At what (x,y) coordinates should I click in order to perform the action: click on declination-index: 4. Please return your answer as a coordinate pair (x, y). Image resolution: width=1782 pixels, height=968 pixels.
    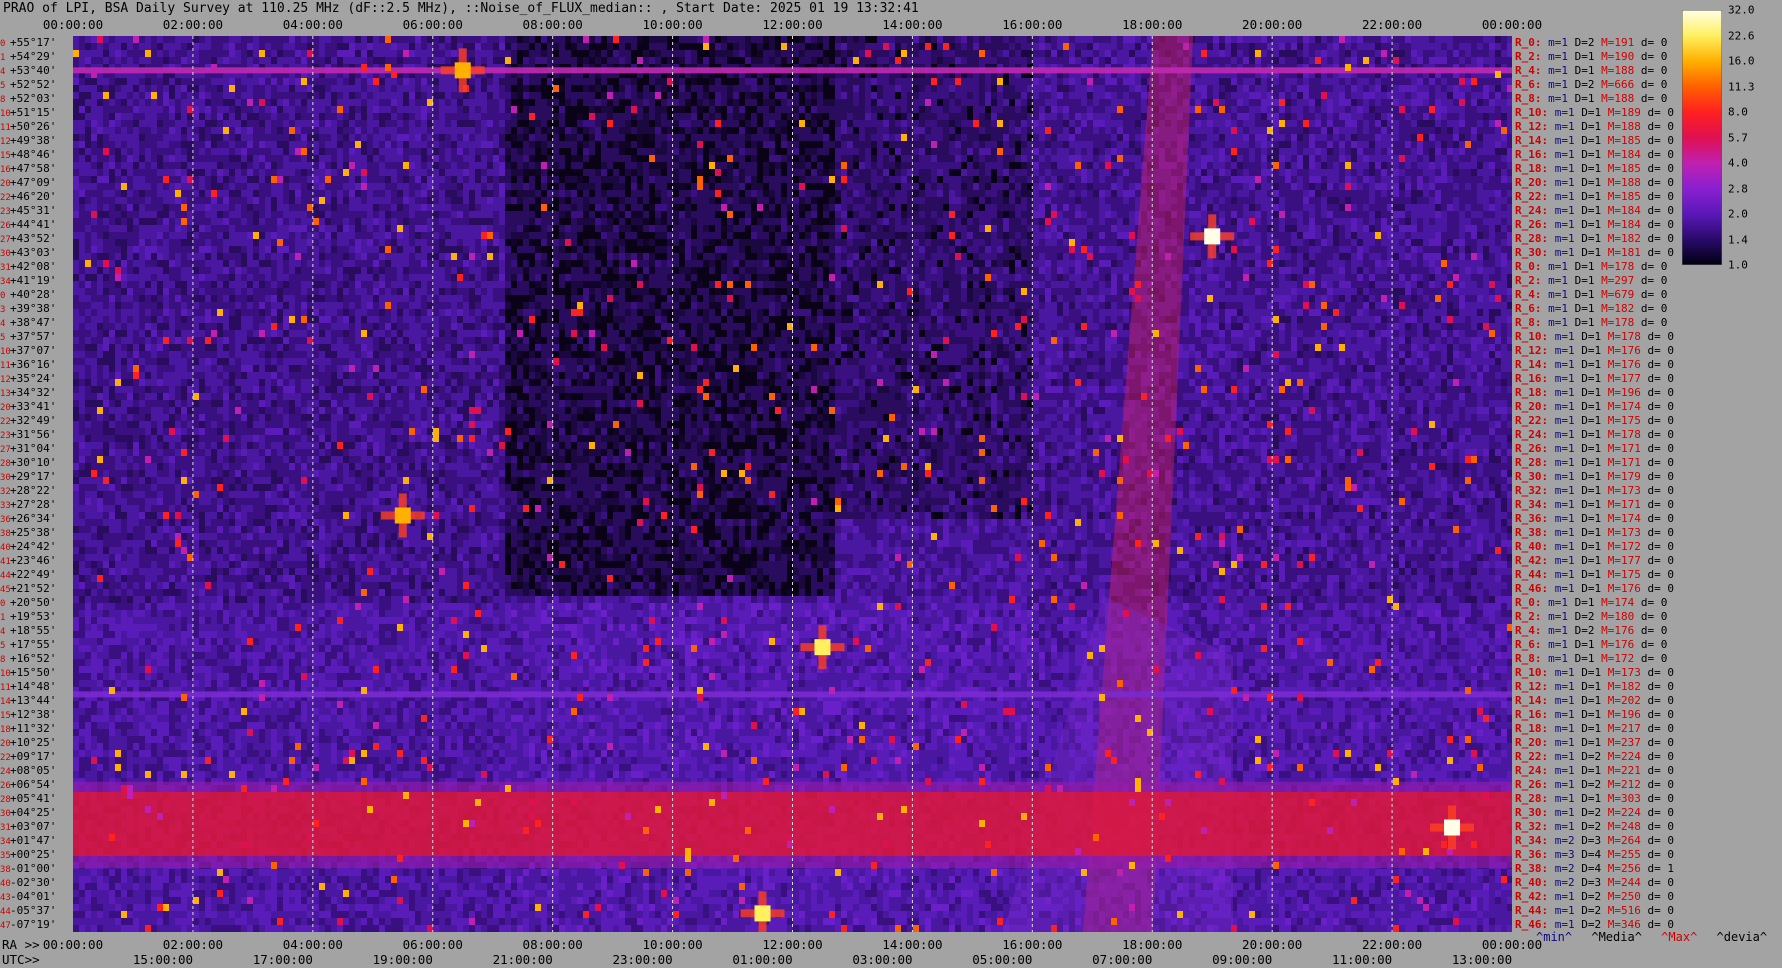
    Looking at the image, I should click on (5, 324).